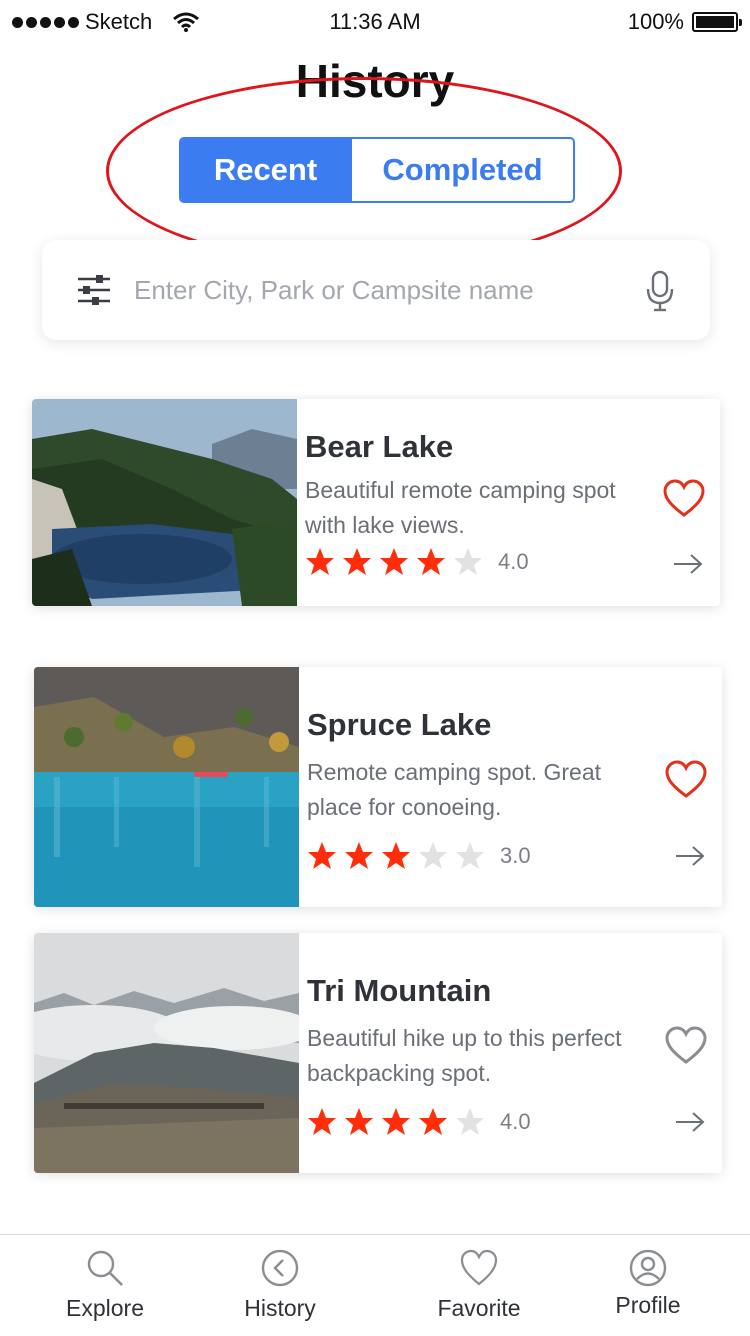 The width and height of the screenshot is (750, 1336). Describe the element at coordinates (166, 787) in the screenshot. I see `spruce-lake-photo` at that location.